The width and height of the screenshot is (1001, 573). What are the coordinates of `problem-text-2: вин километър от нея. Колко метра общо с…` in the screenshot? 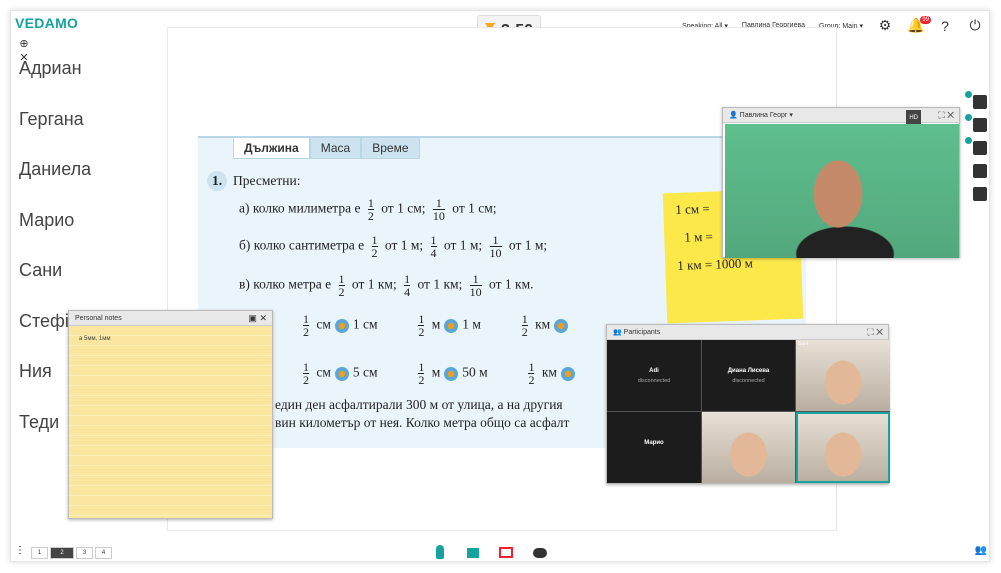 It's located at (422, 422).